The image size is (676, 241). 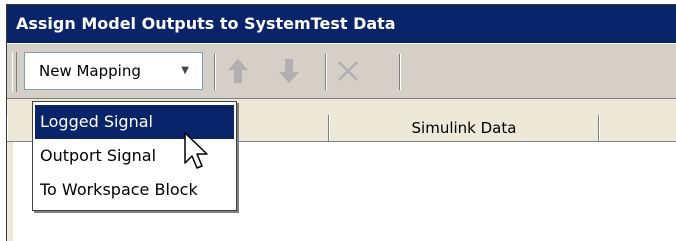 I want to click on new-mapping-button: New Mapping ▼, so click(x=113, y=71).